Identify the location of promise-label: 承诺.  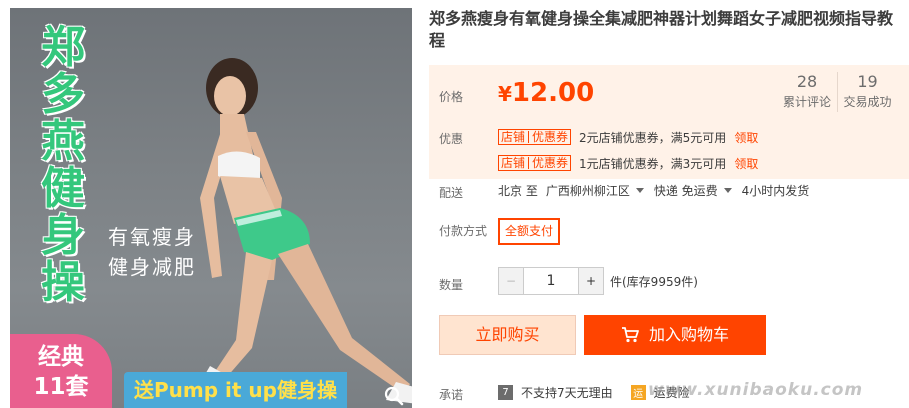
(451, 395).